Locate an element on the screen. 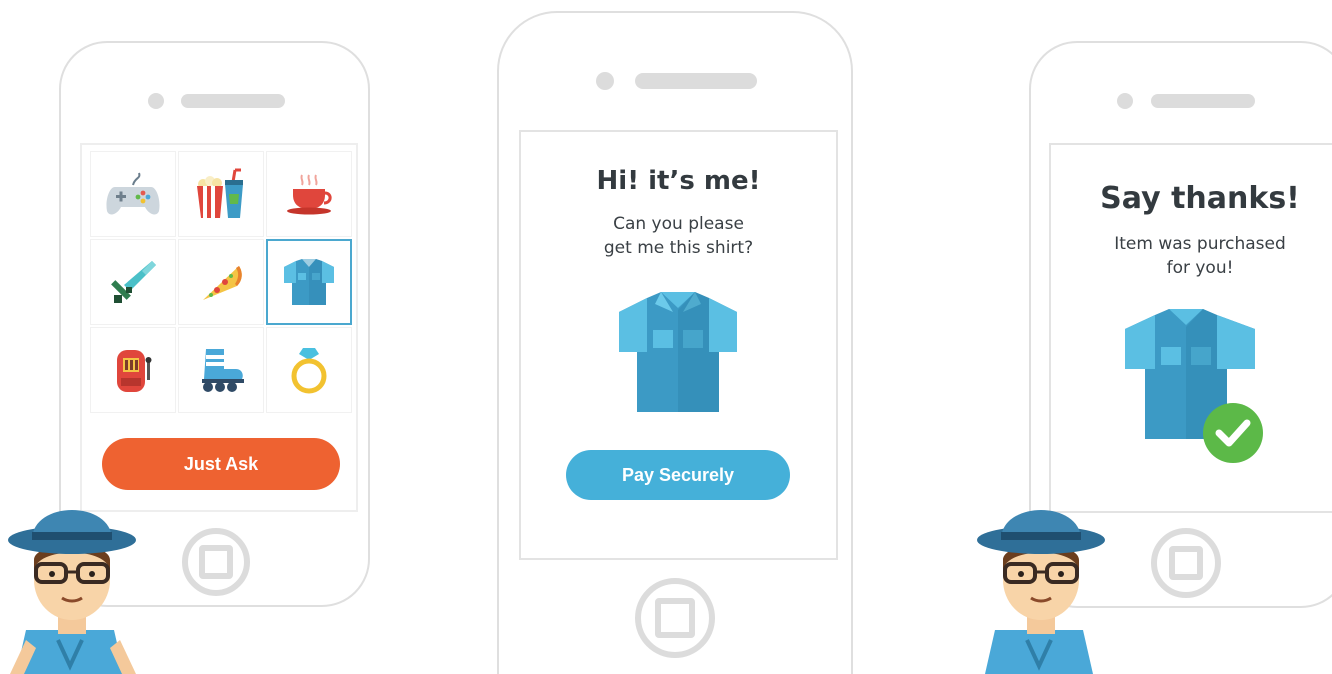 This screenshot has width=1332, height=674. grid-item-roller-skate is located at coordinates (221, 370).